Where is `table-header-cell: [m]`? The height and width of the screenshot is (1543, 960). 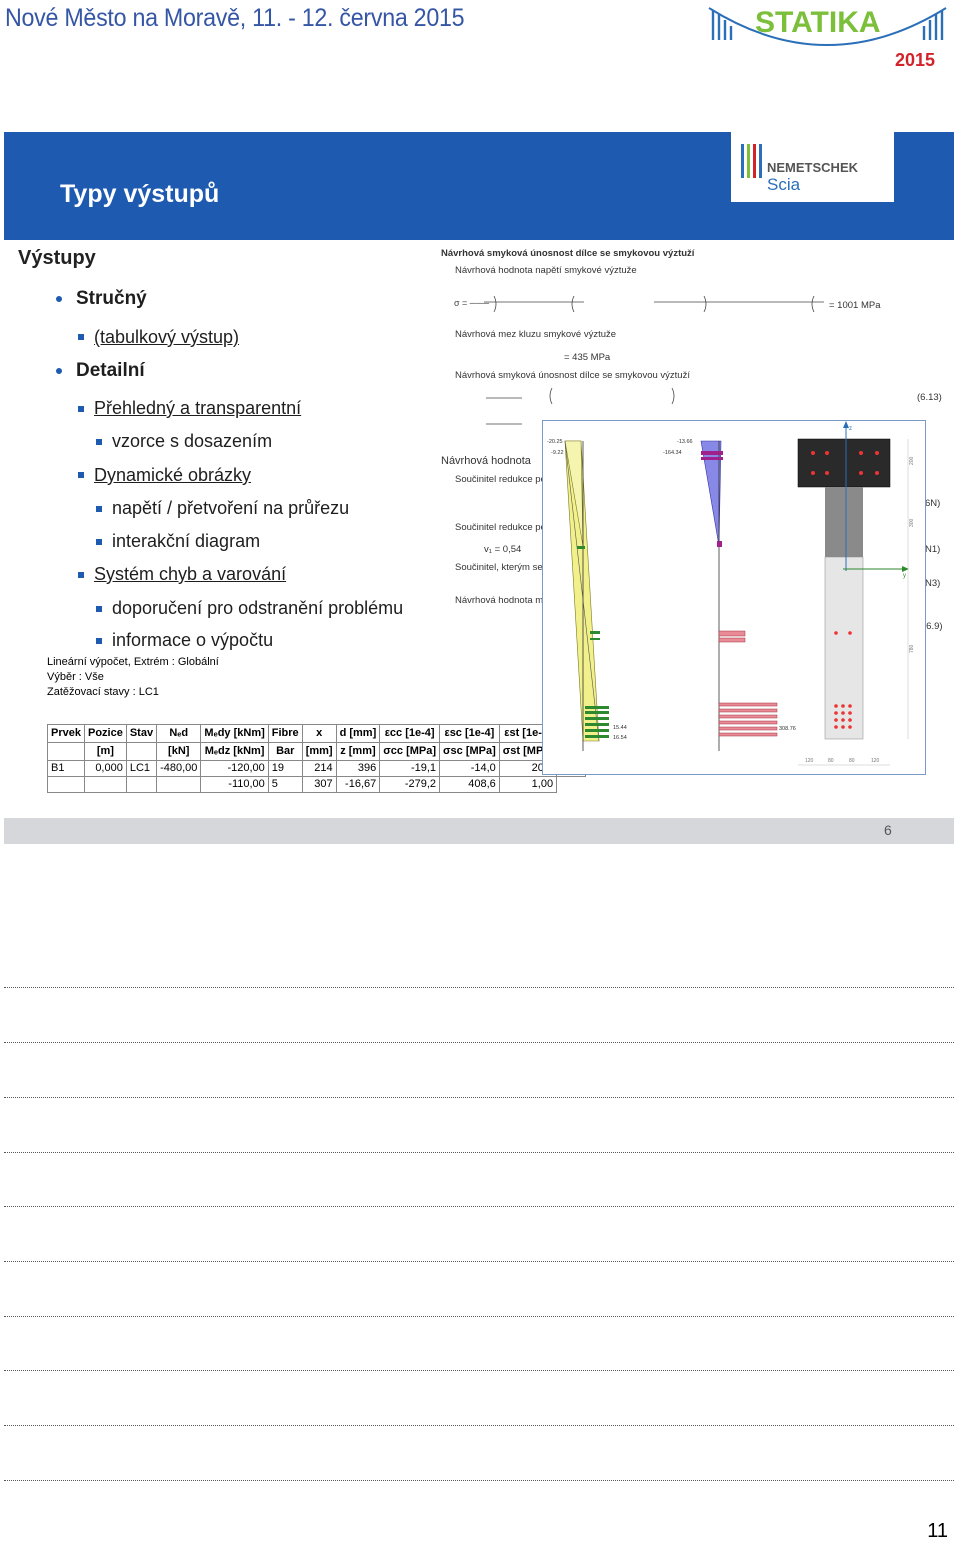
table-header-cell: [m] is located at coordinates (105, 751).